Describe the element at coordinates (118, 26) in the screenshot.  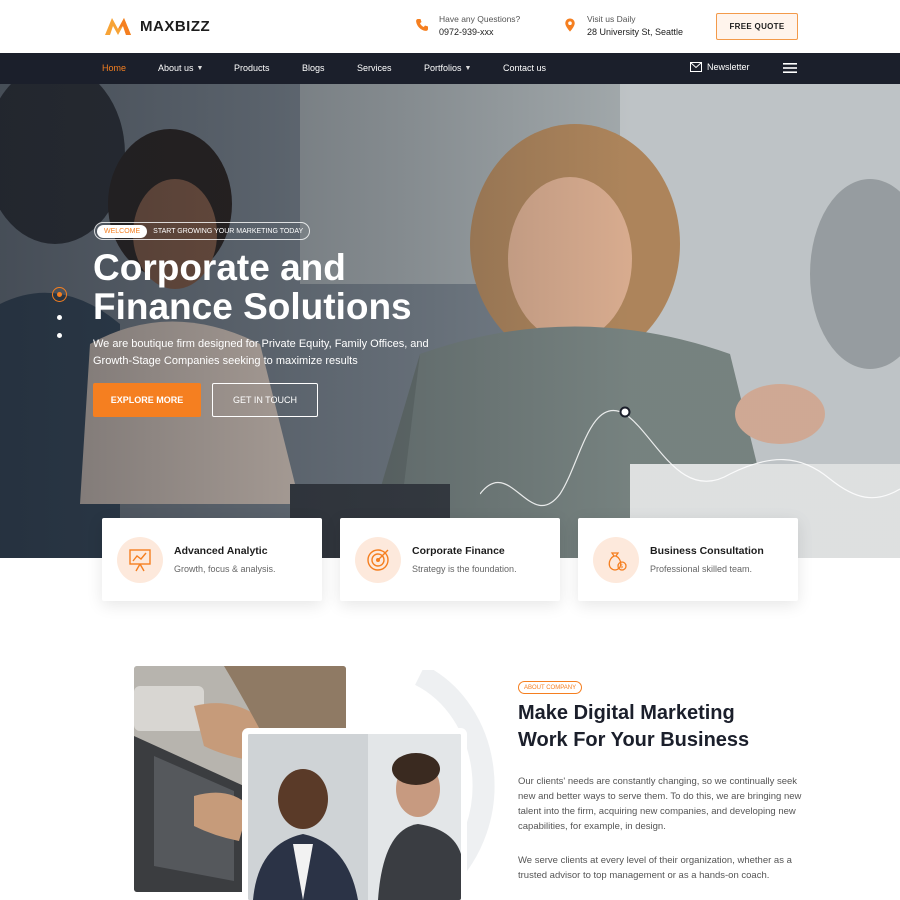
I see `logo-mark-icon` at that location.